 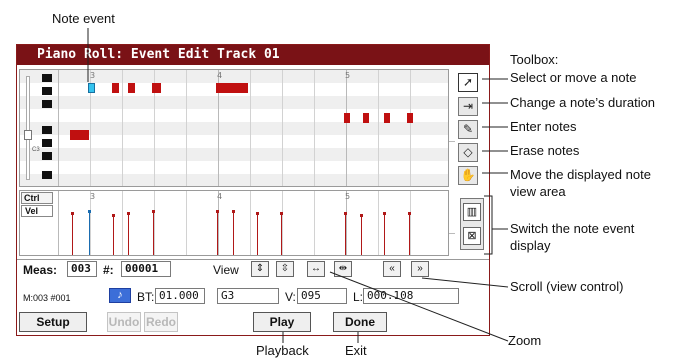 I want to click on zoom-horizontal-in-button: ↔, so click(x=316, y=269).